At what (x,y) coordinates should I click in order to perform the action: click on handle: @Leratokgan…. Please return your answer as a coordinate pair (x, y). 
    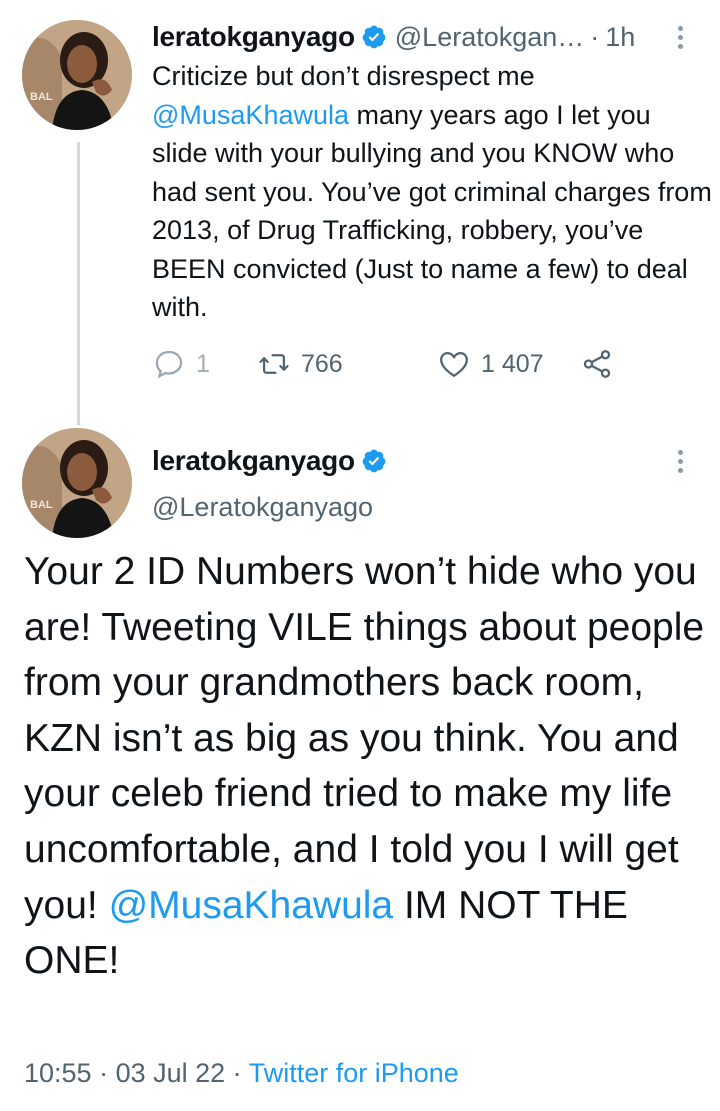
    Looking at the image, I should click on (490, 37).